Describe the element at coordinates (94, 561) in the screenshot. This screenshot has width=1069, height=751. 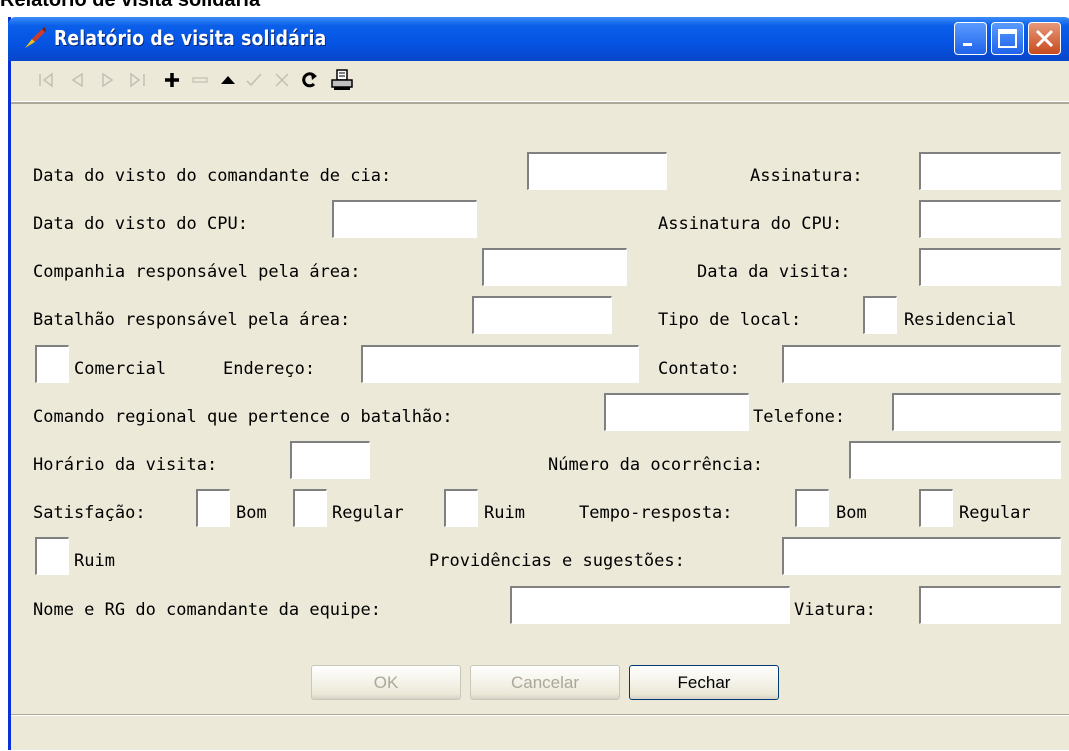
I see `tempo-ruim-label: Ruim` at that location.